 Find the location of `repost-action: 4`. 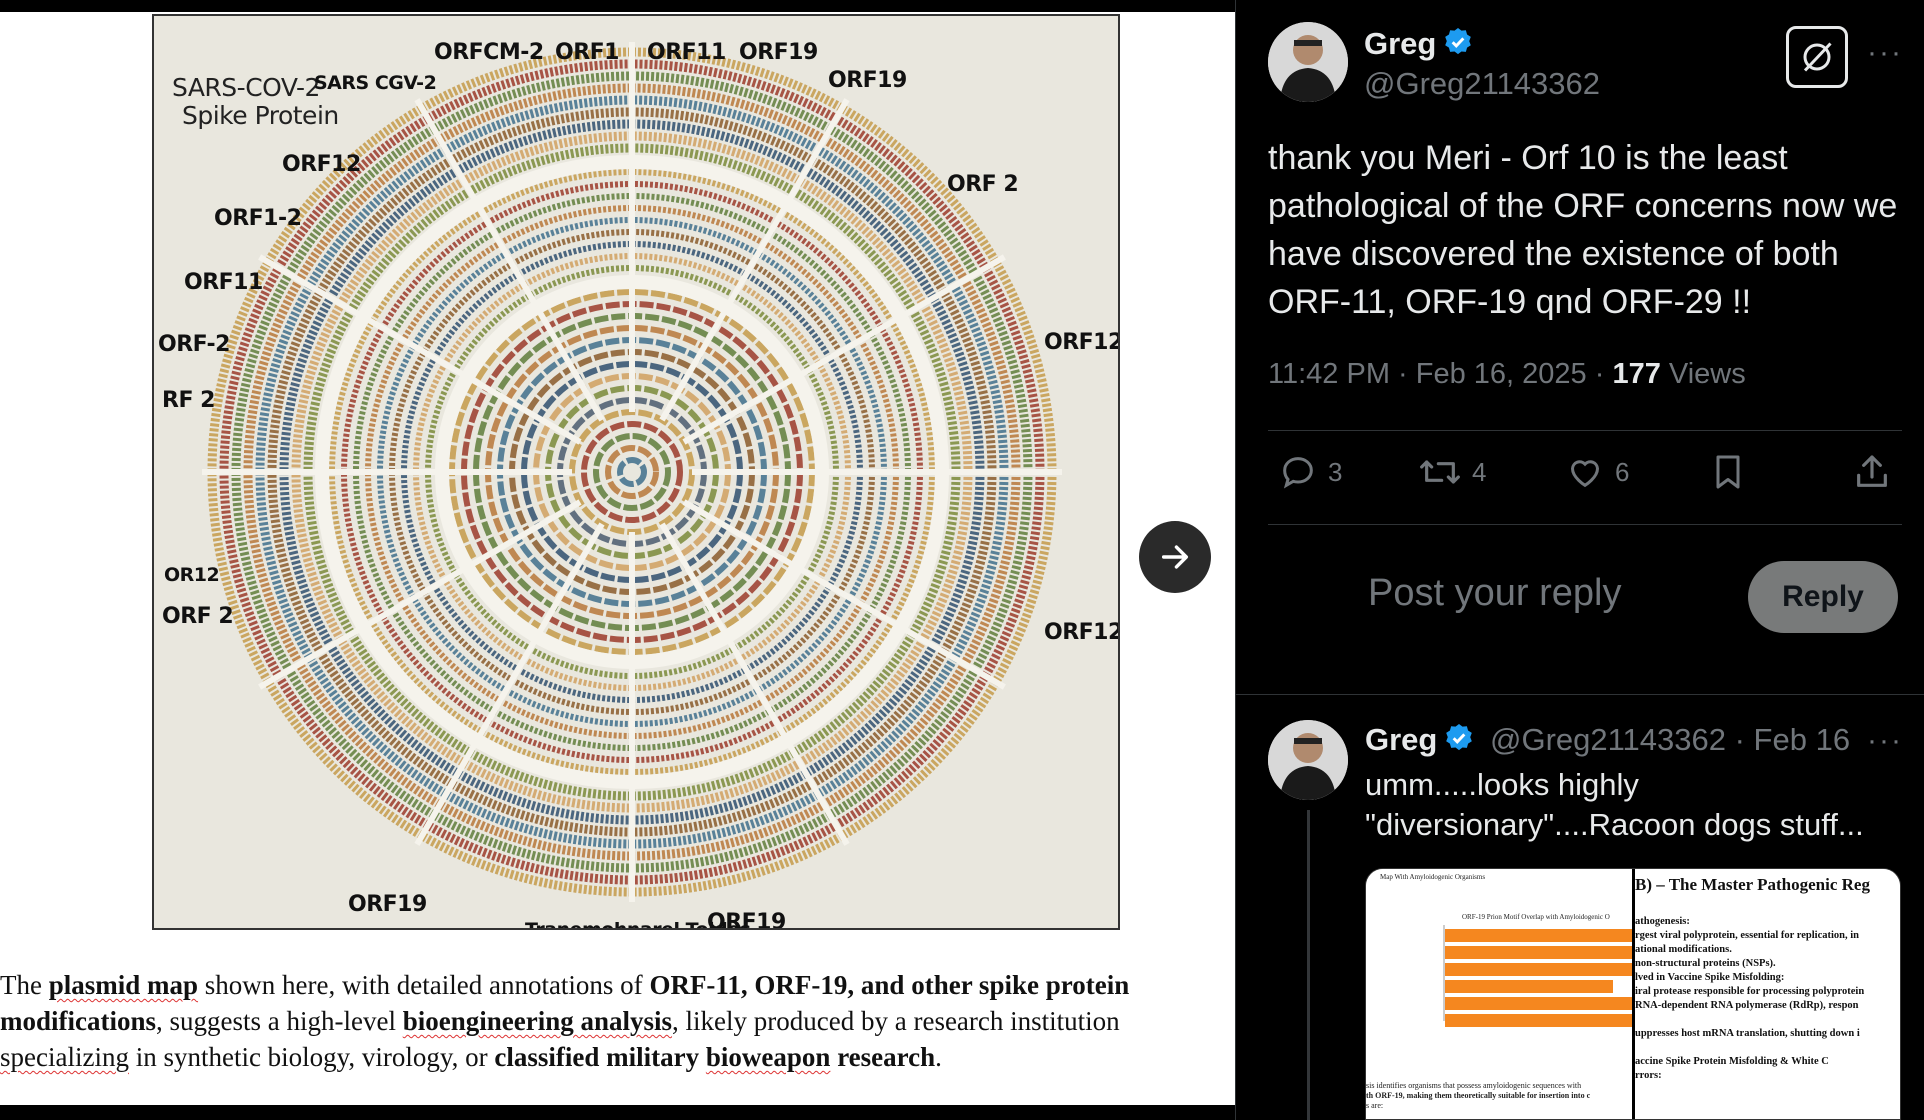

repost-action: 4 is located at coordinates (1452, 472).